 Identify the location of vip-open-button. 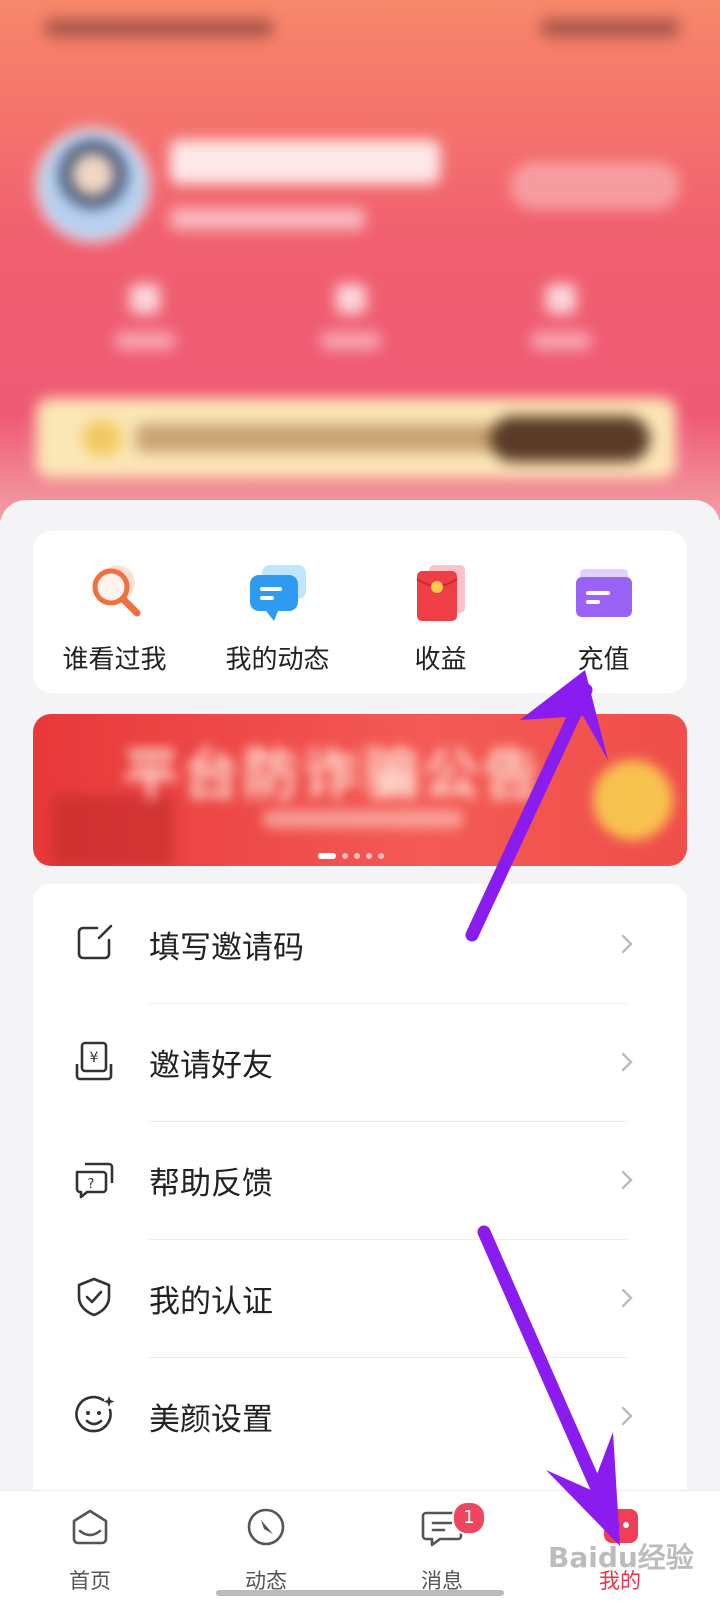
(570, 439).